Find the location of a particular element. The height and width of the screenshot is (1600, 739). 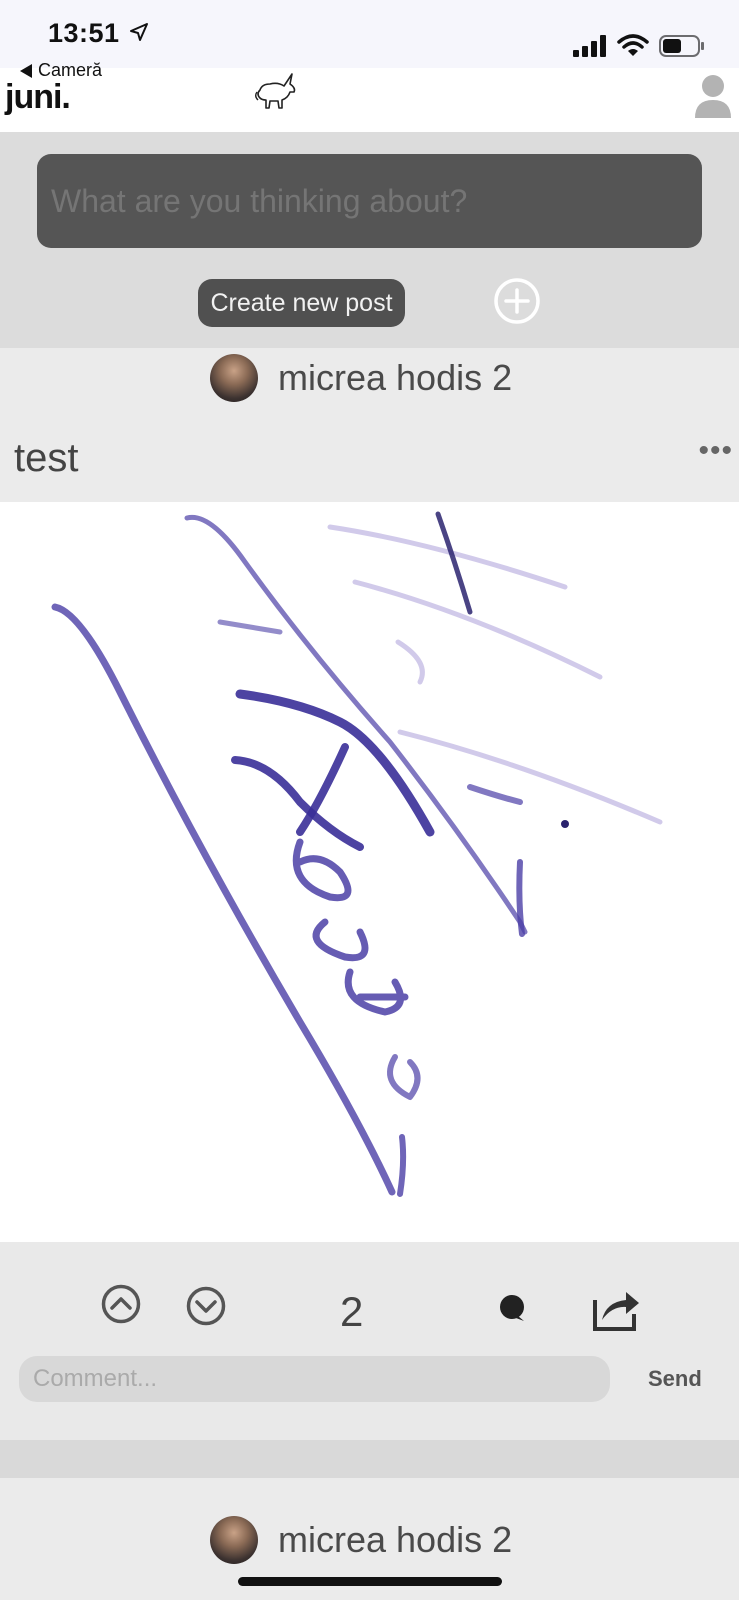

unicorn-logo-icon is located at coordinates (276, 94).